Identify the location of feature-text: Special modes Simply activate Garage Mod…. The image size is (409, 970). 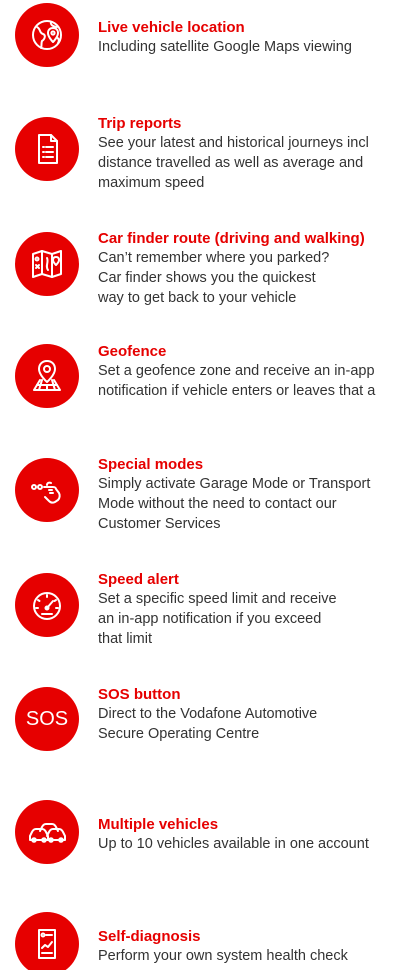
(253, 494).